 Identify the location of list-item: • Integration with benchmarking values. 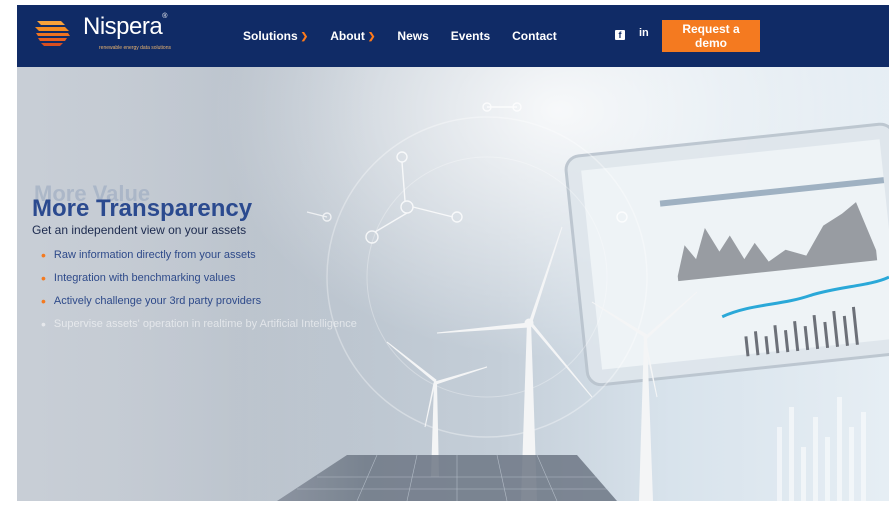
(138, 278).